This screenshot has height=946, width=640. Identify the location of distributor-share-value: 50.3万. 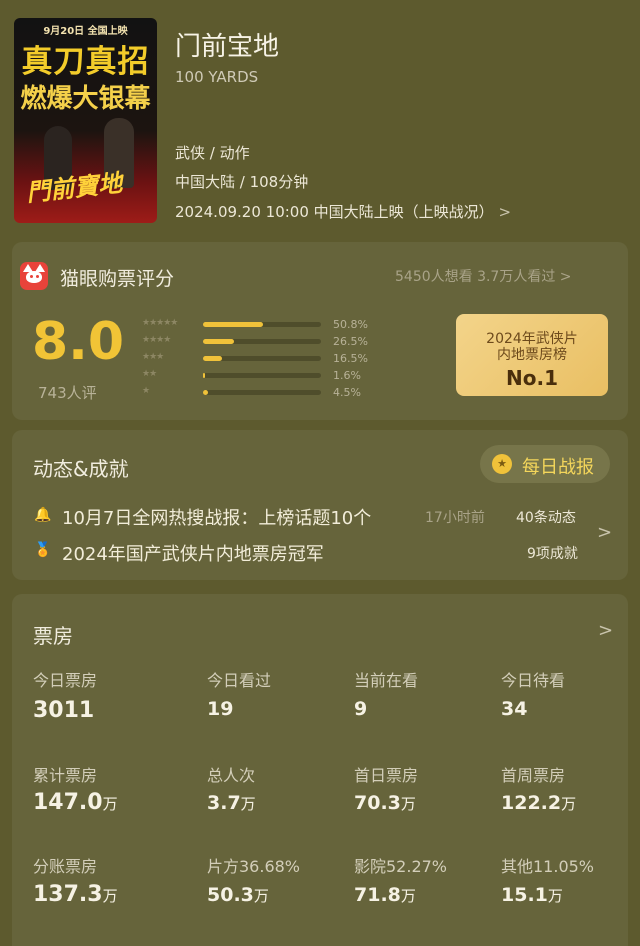
(238, 895).